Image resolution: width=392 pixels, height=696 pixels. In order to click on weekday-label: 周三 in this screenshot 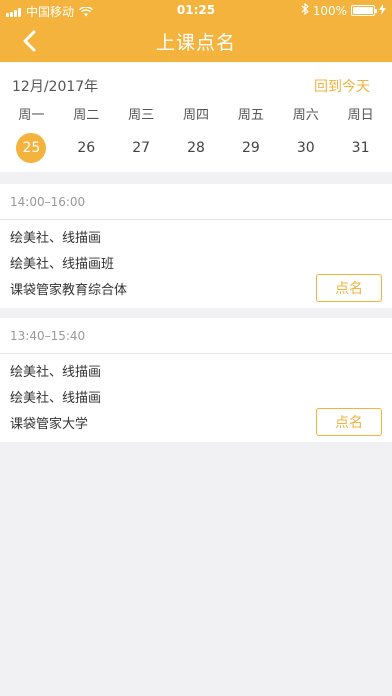, I will do `click(141, 115)`.